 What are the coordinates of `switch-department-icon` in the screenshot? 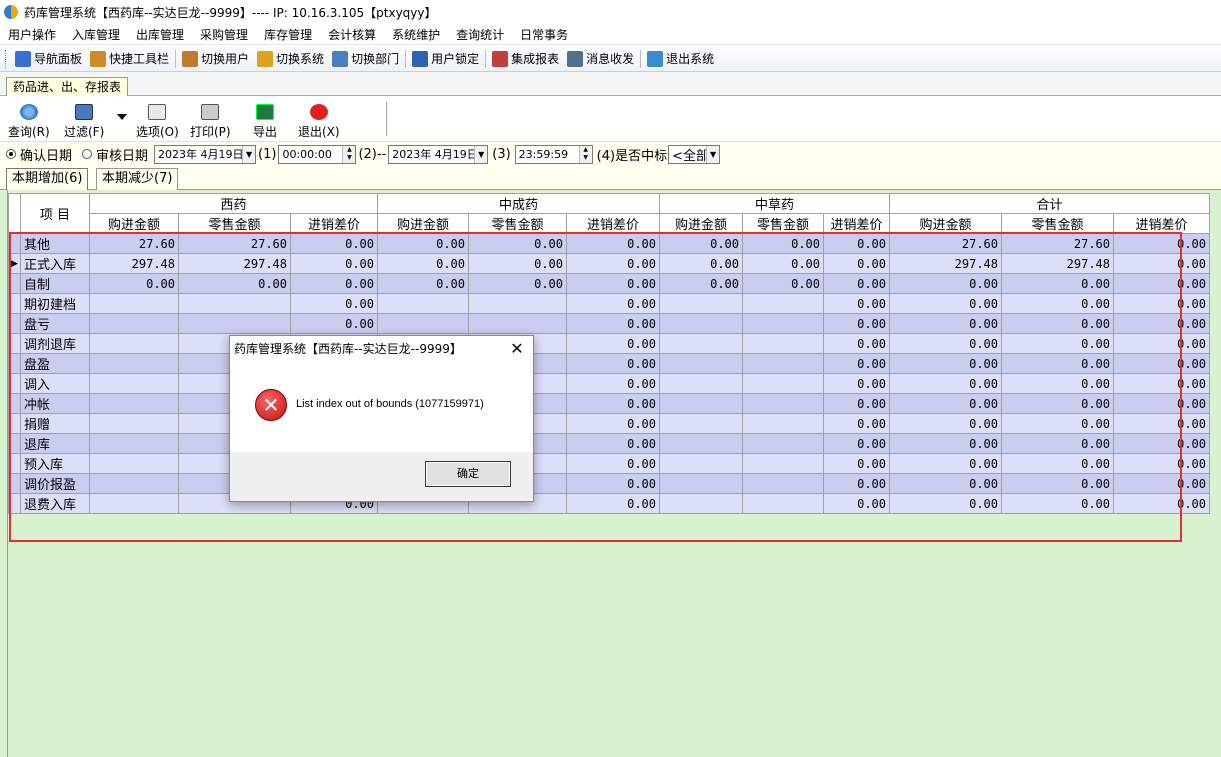 It's located at (340, 58).